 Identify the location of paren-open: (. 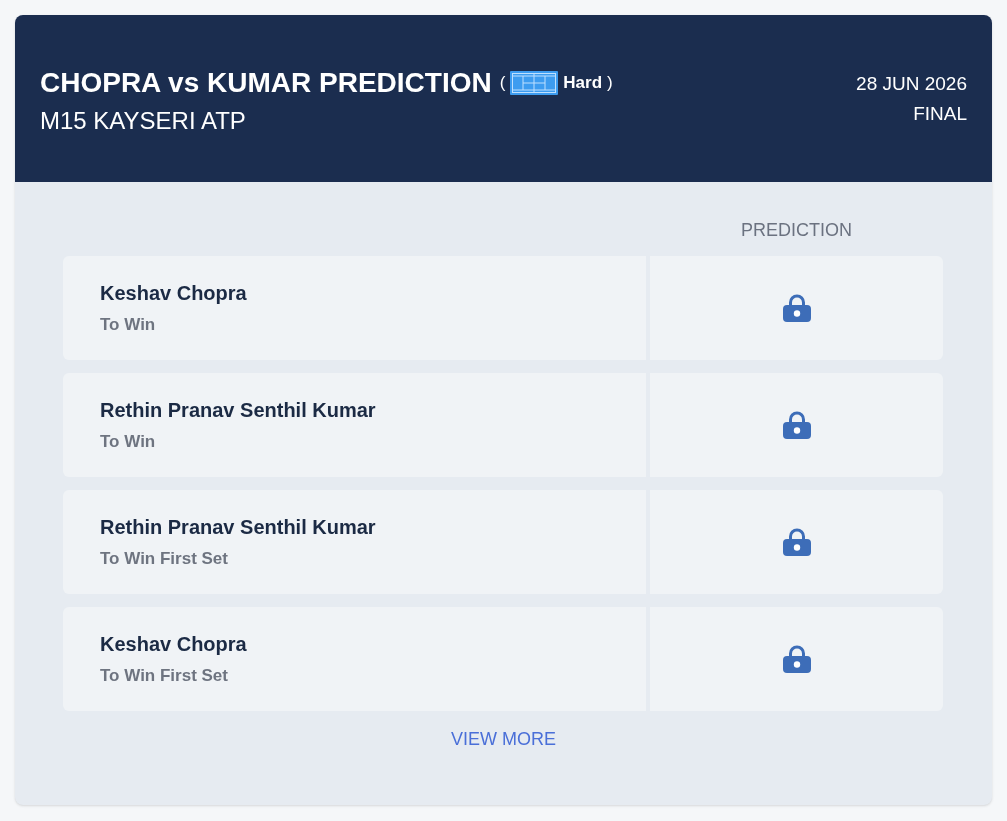
(502, 82).